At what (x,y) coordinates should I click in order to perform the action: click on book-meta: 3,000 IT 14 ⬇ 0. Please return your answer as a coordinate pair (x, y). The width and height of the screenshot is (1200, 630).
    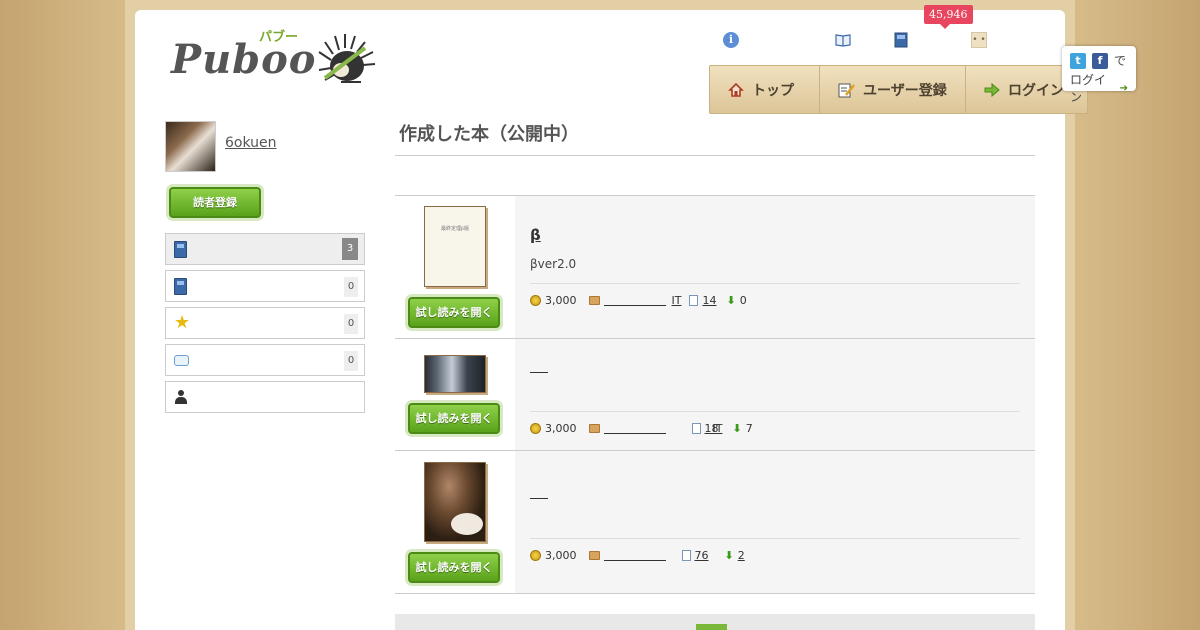
    Looking at the image, I should click on (638, 300).